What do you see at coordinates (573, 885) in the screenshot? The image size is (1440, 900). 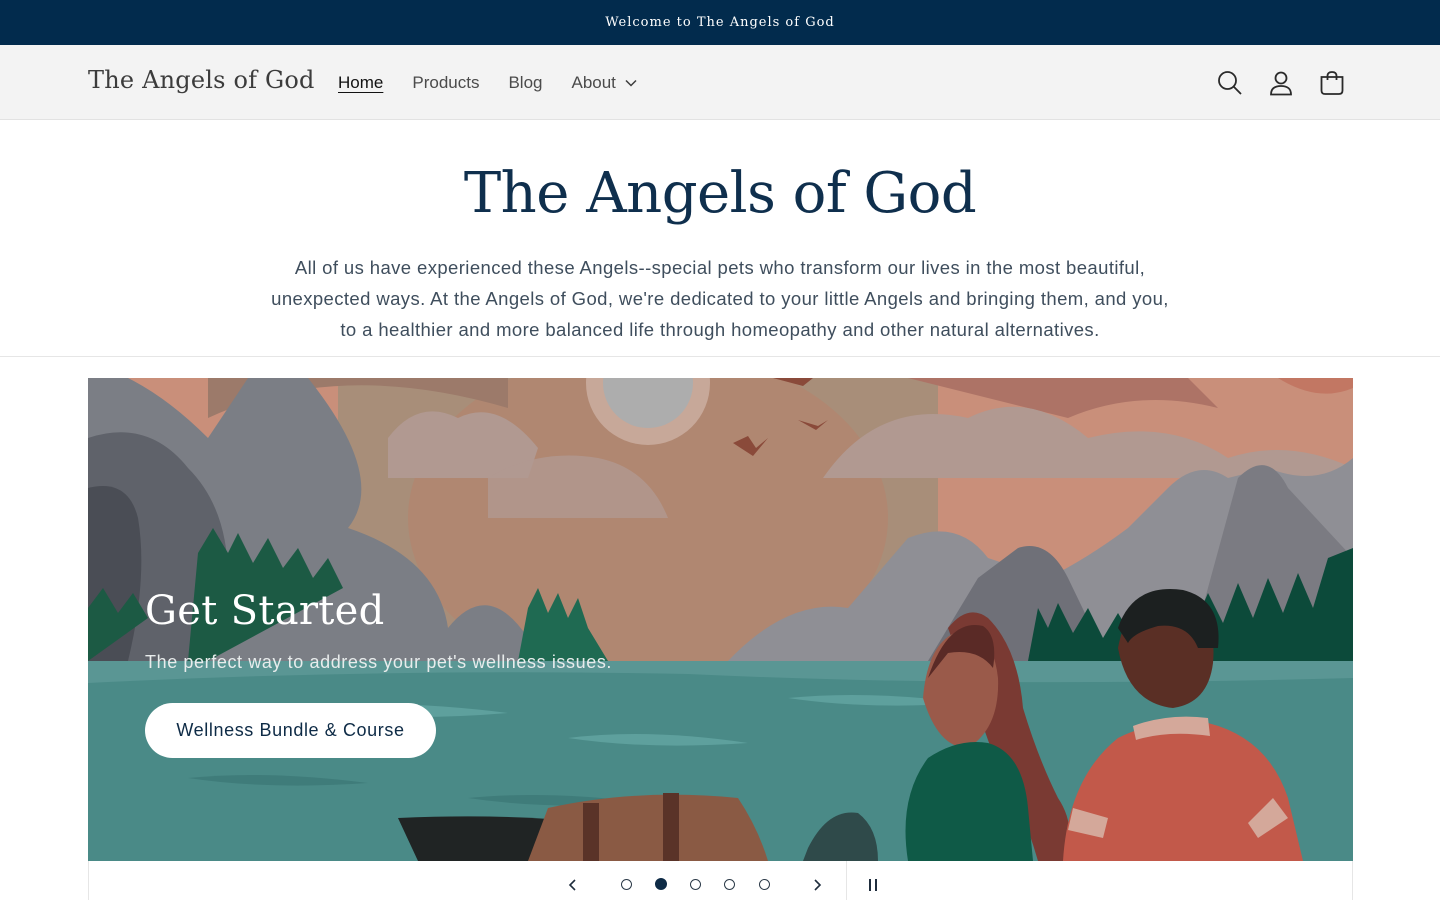 I see `chevron-left-icon` at bounding box center [573, 885].